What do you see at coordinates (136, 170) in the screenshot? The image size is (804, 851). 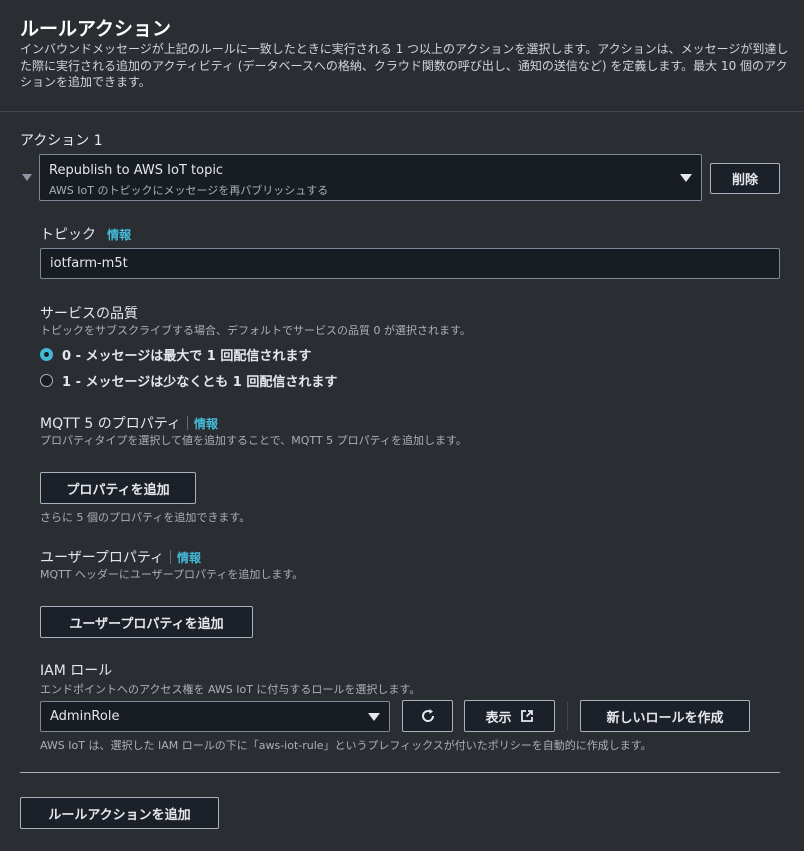 I see `action-type-title: Republish to AWS IoT topic` at bounding box center [136, 170].